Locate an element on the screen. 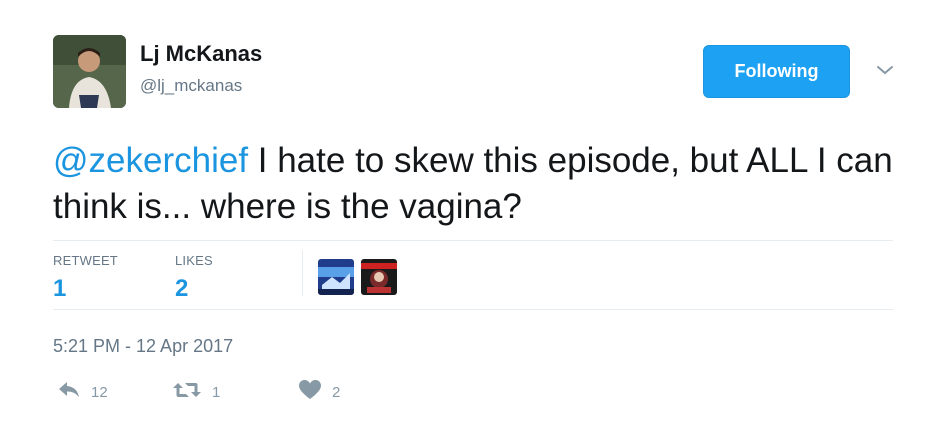 This screenshot has height=427, width=948. reply-count: 12 is located at coordinates (99, 392).